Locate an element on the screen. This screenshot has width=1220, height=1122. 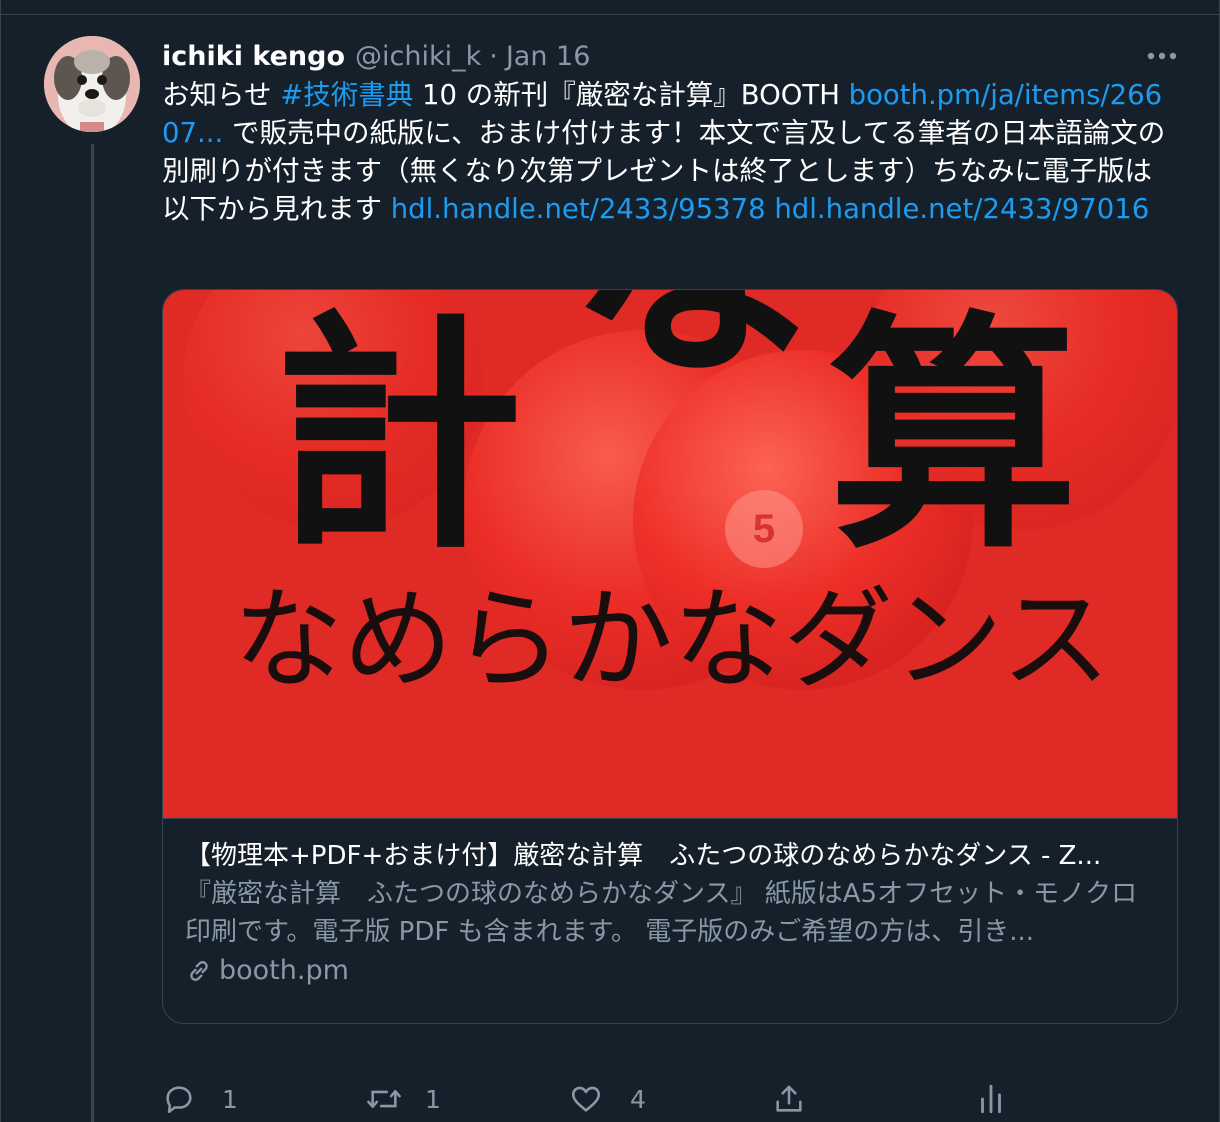
user-handle: @ichiki_k is located at coordinates (418, 56).